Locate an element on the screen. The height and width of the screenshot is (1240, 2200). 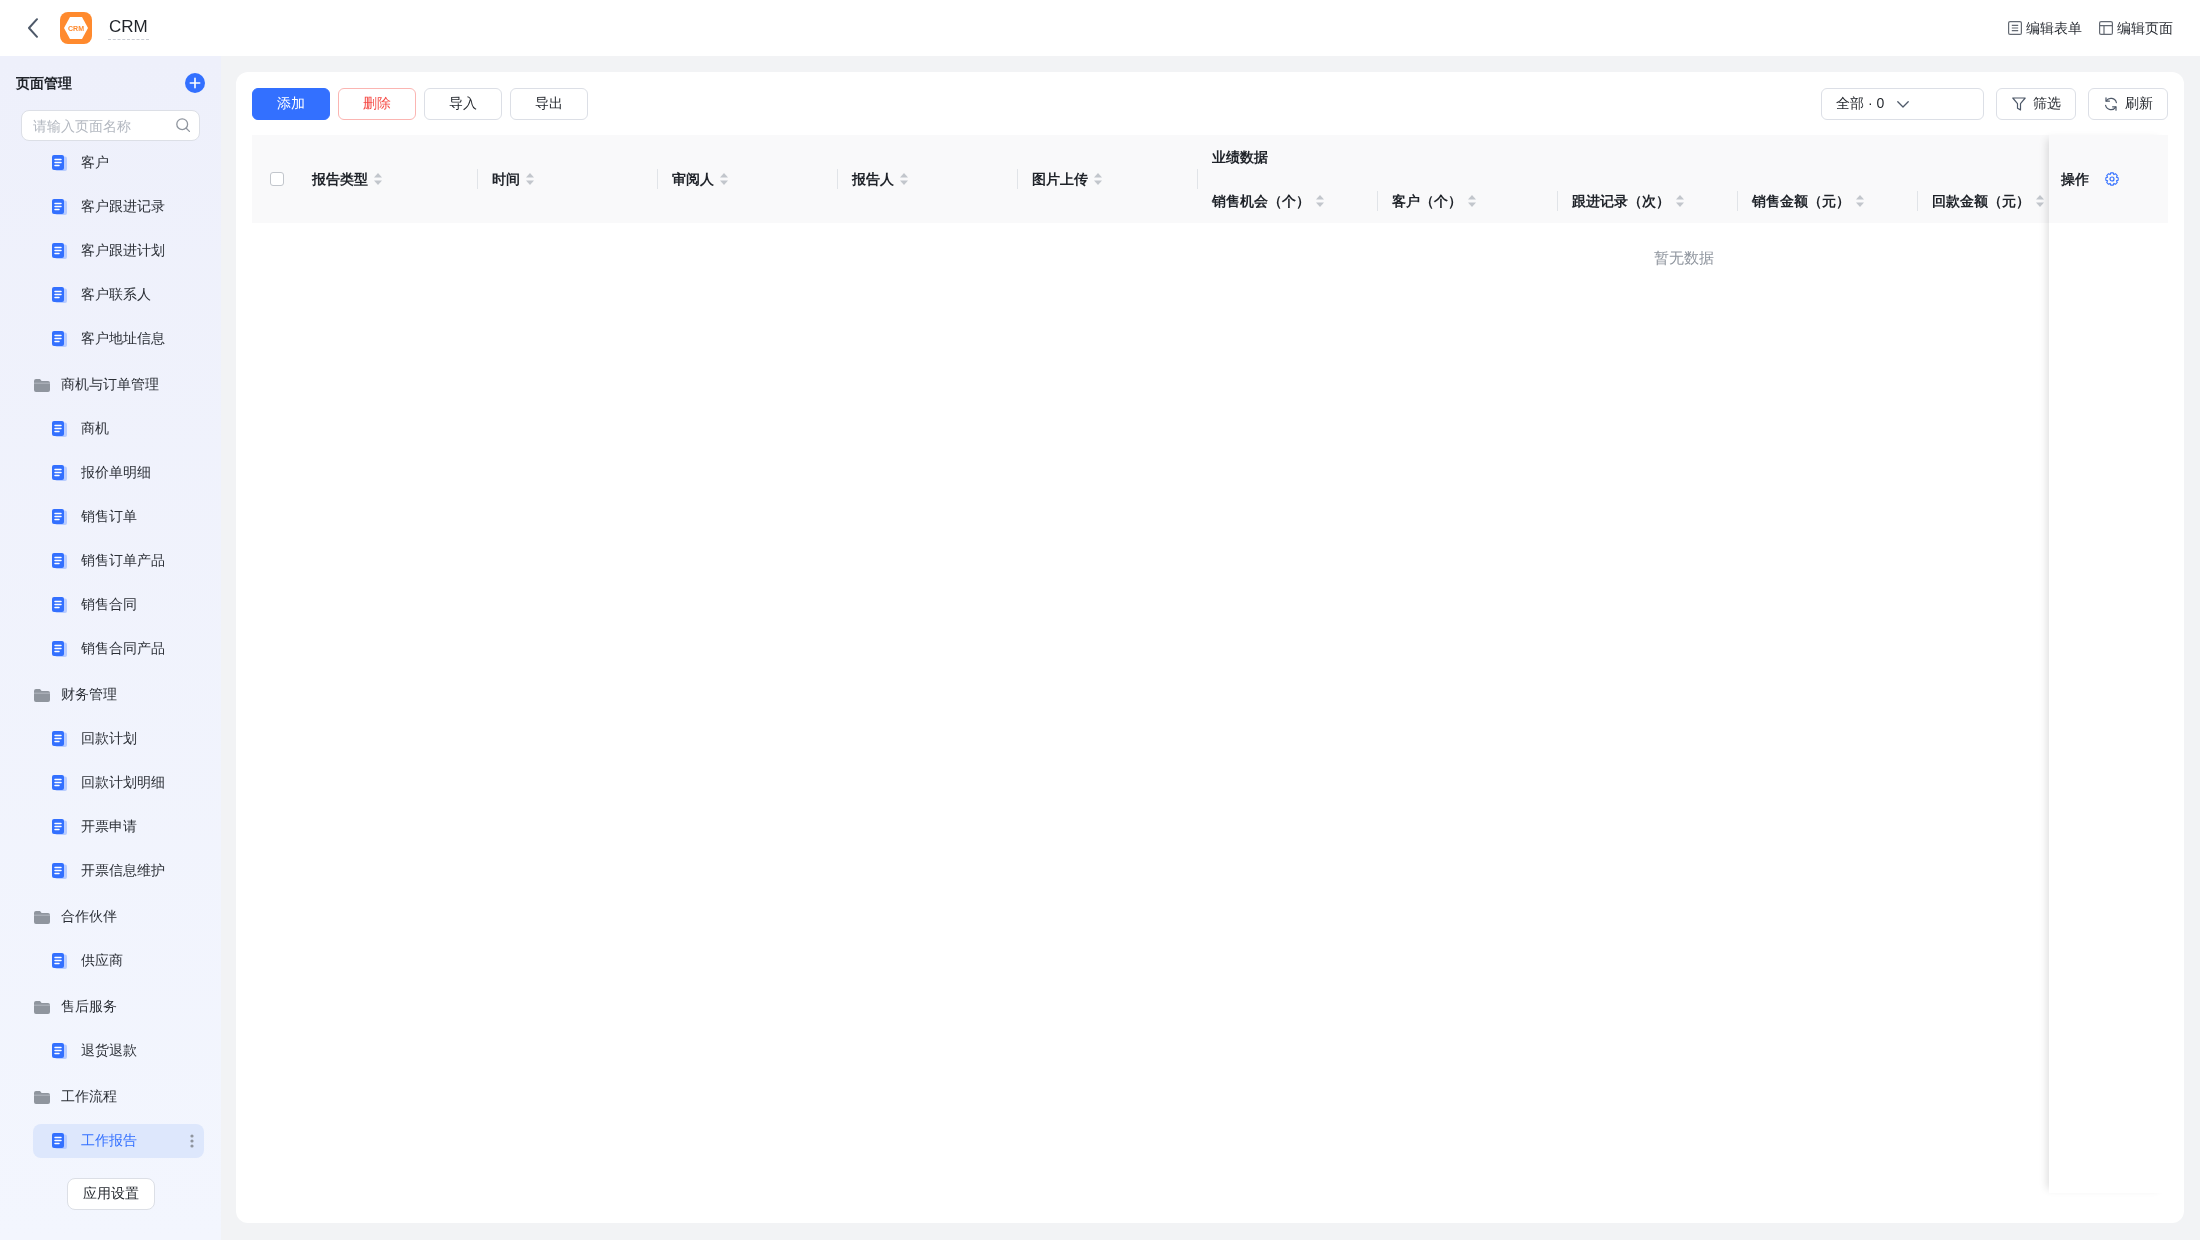
toolbar-button: 删除 is located at coordinates (377, 104).